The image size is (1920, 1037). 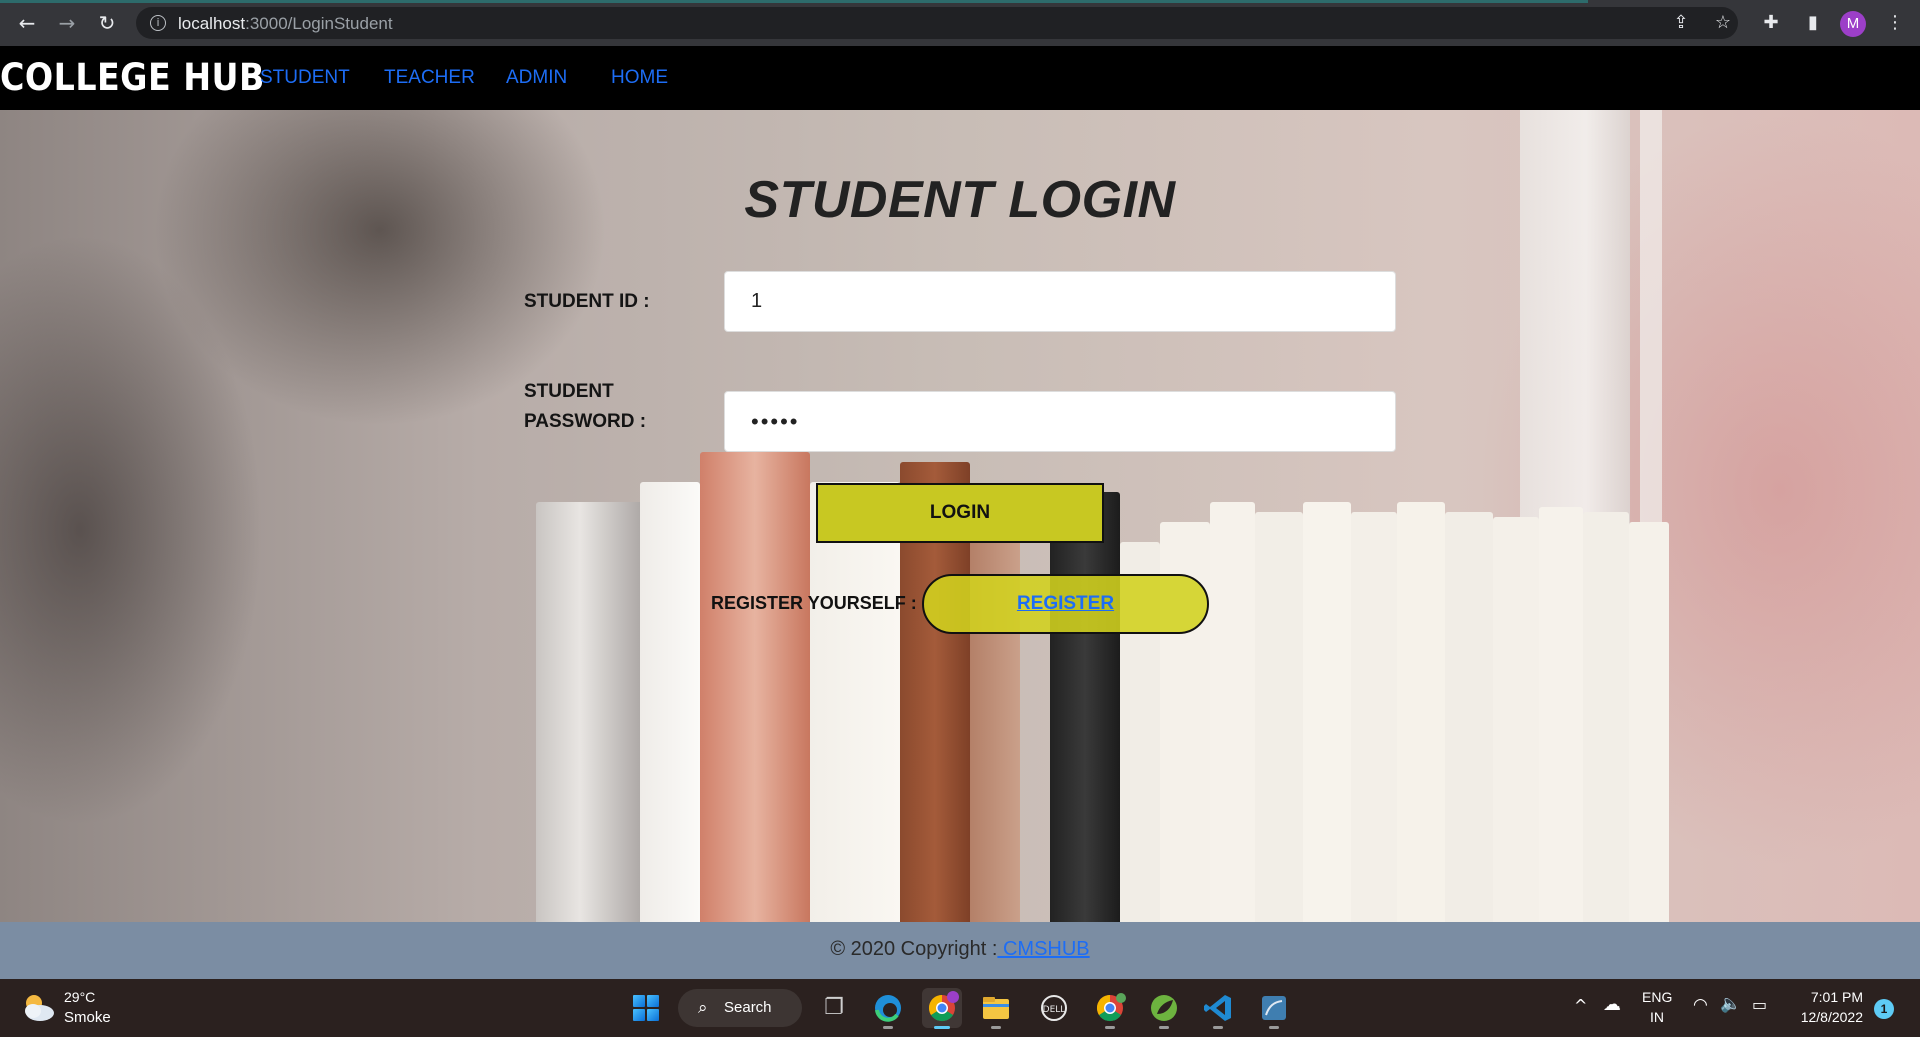 I want to click on url-path: :3000/LoginStudent, so click(x=319, y=23).